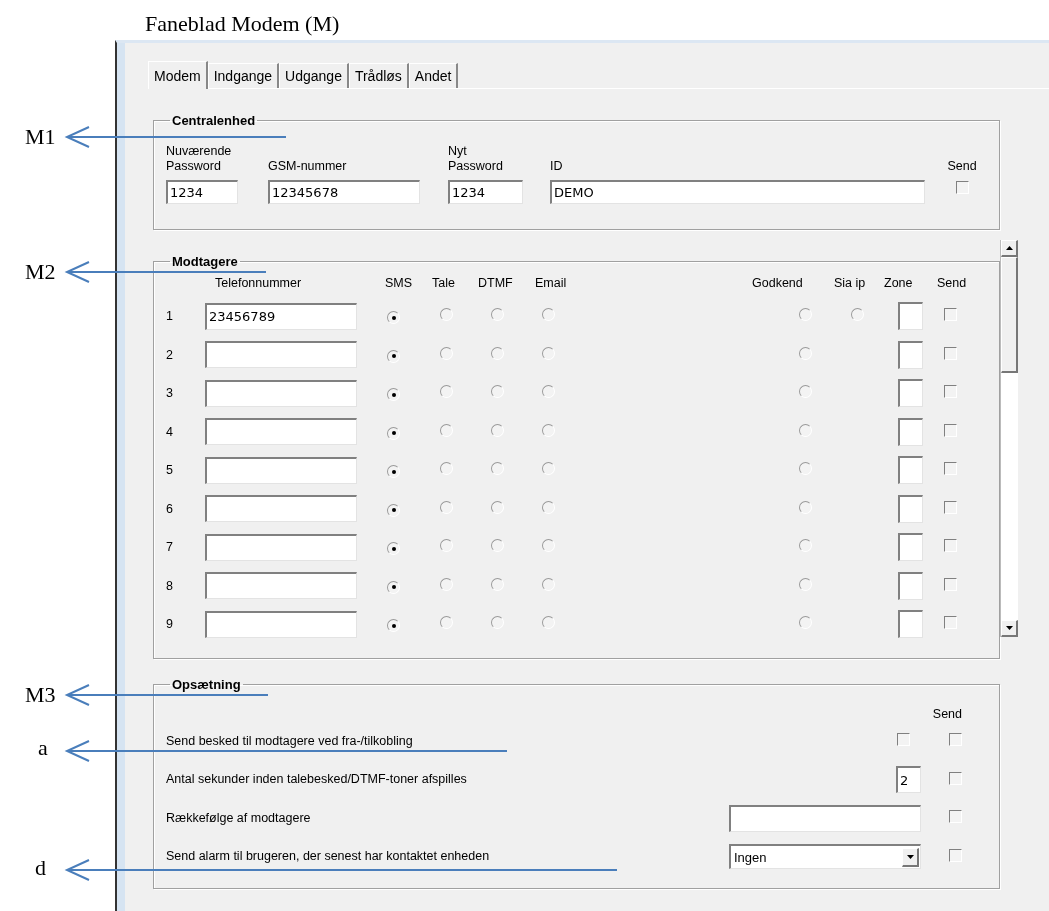 This screenshot has height=911, width=1049. Describe the element at coordinates (378, 75) in the screenshot. I see `tab: Trådløs` at that location.